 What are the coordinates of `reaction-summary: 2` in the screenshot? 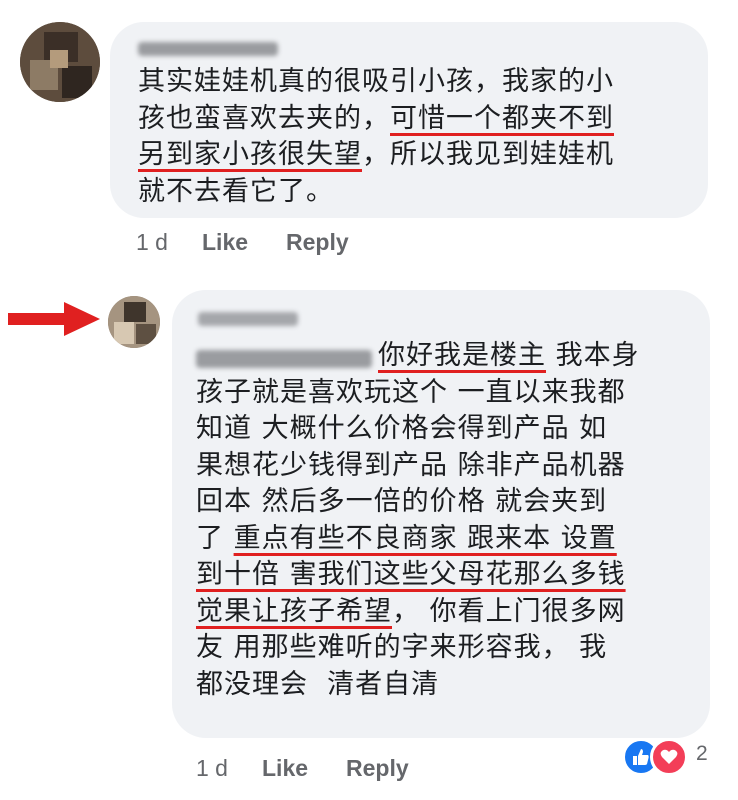 It's located at (668, 756).